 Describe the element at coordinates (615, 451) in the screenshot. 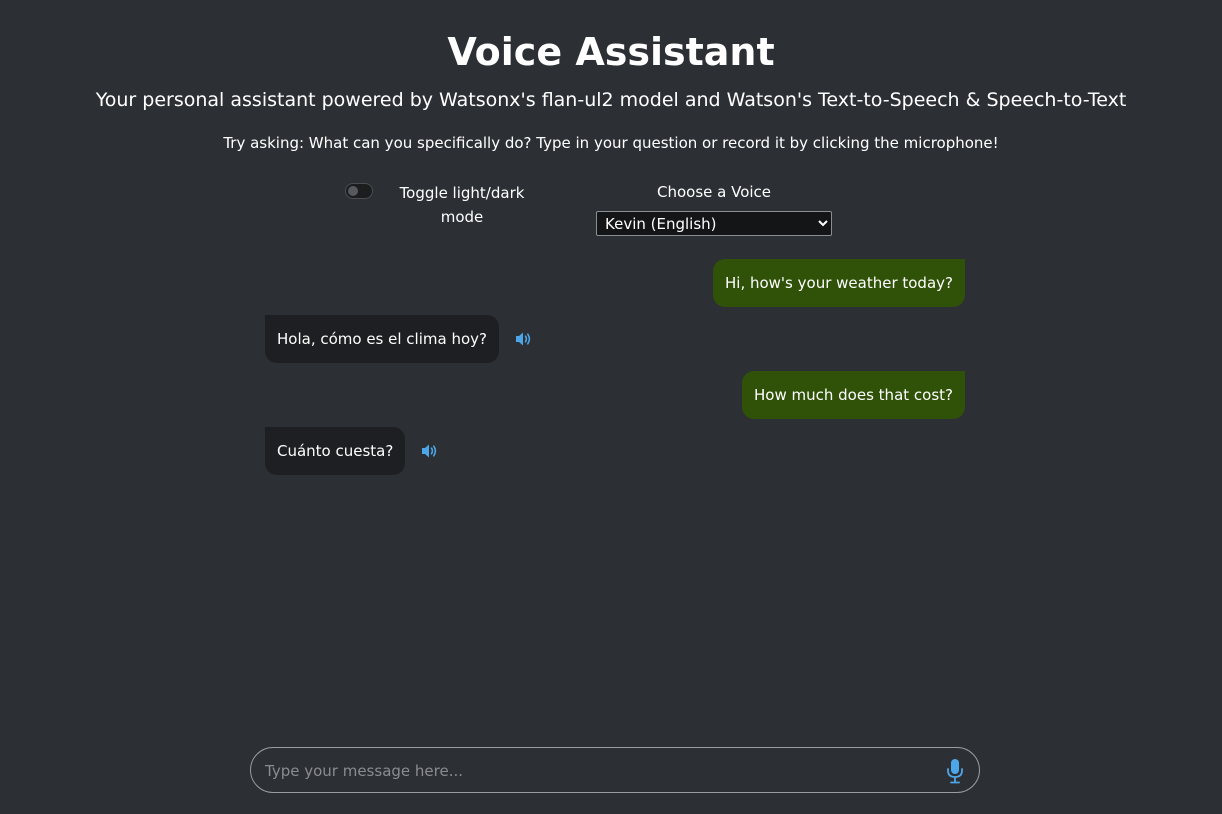

I see `chat-message-bot: Cuánto cuesta?` at that location.